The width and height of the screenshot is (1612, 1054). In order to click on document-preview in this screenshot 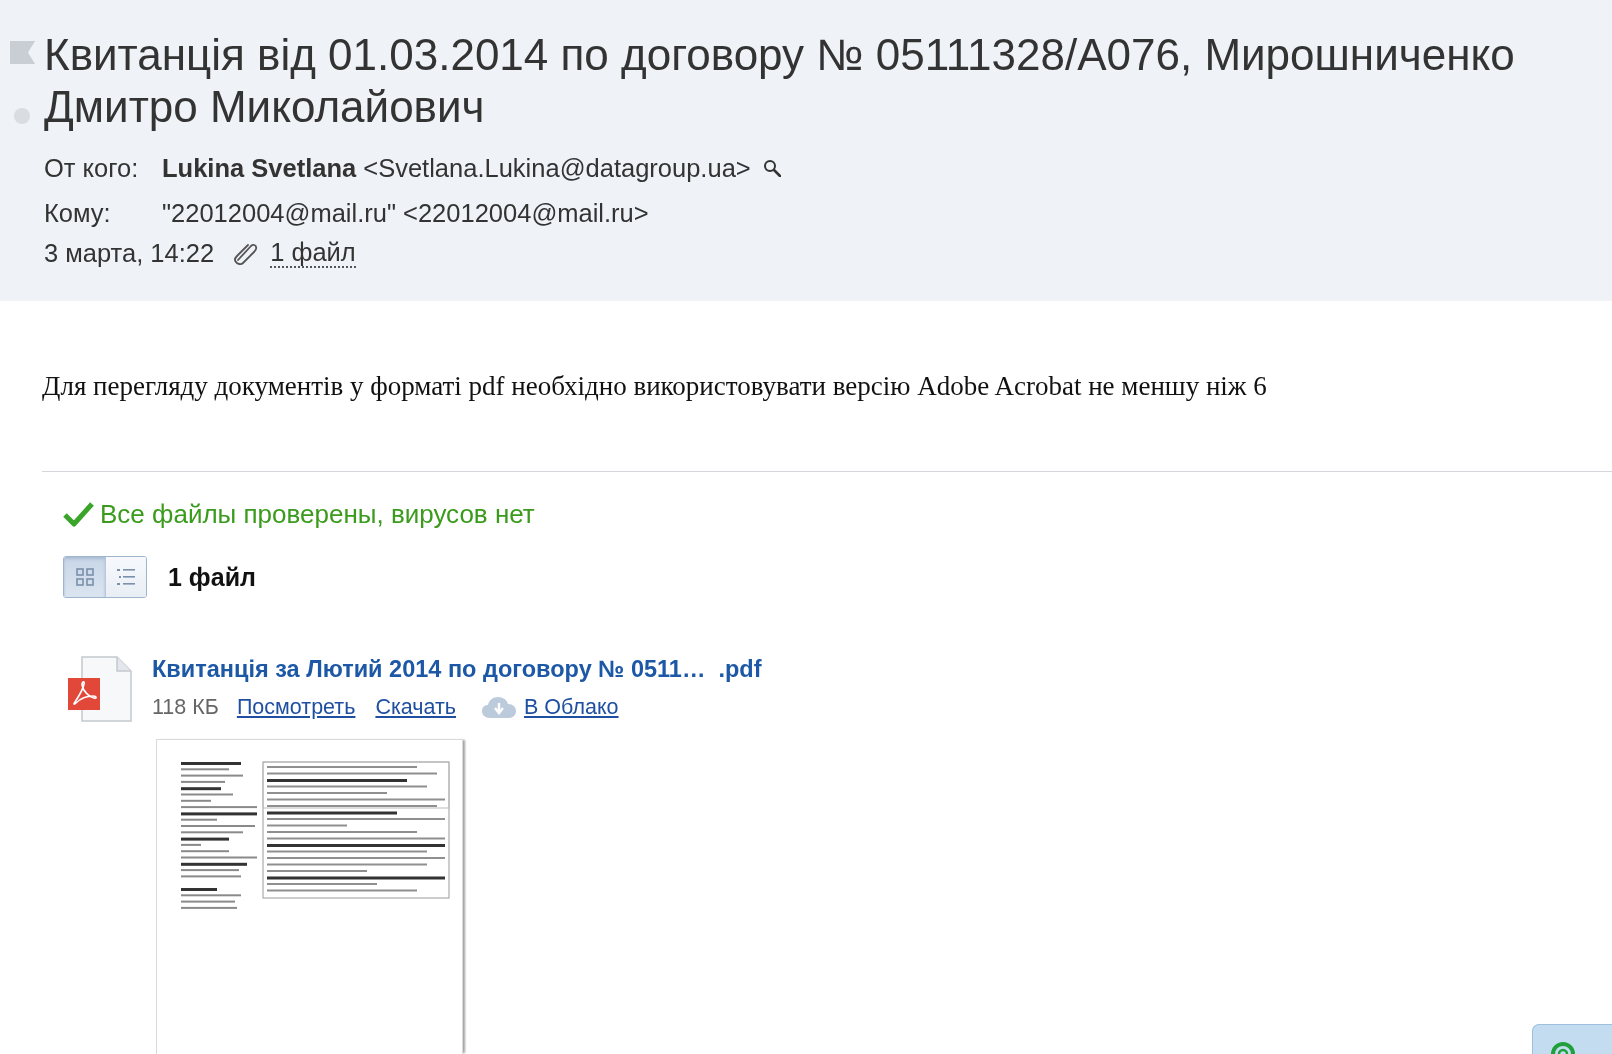, I will do `click(309, 896)`.